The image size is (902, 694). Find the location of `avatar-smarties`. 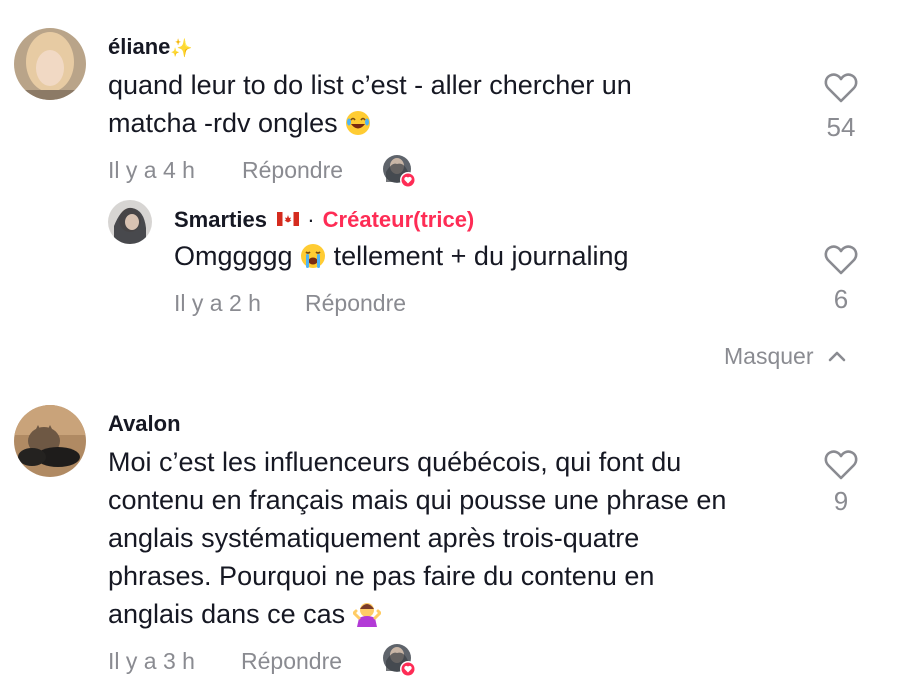

avatar-smarties is located at coordinates (130, 222).